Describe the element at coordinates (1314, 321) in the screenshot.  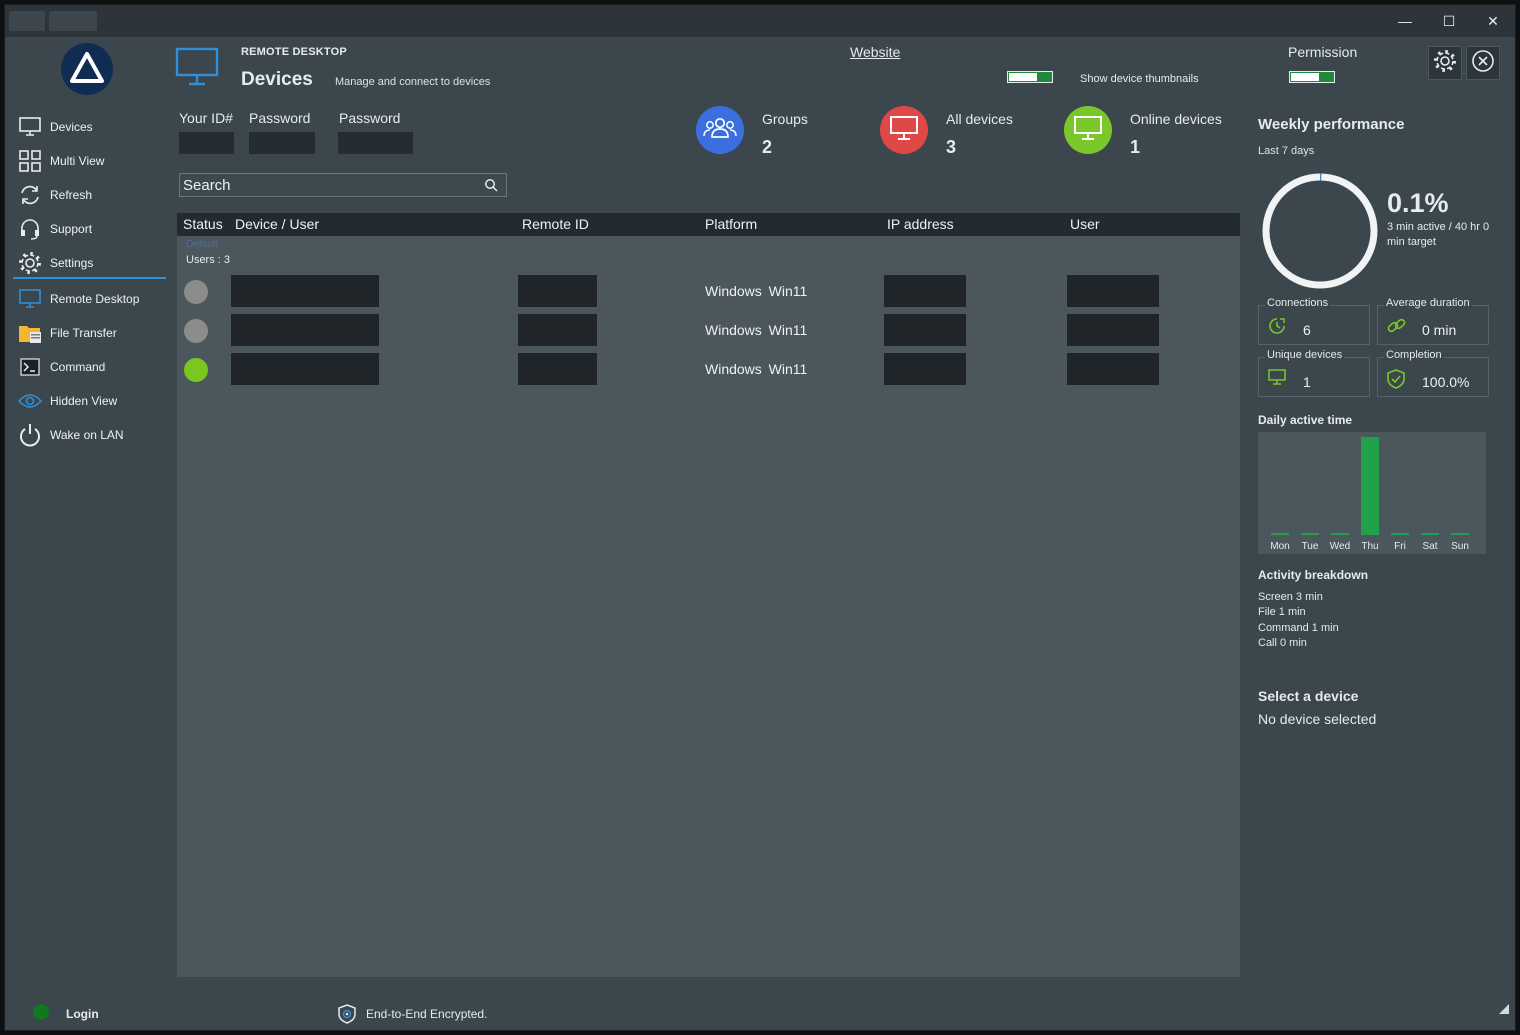
I see `connections-metric: Connections 6` at that location.